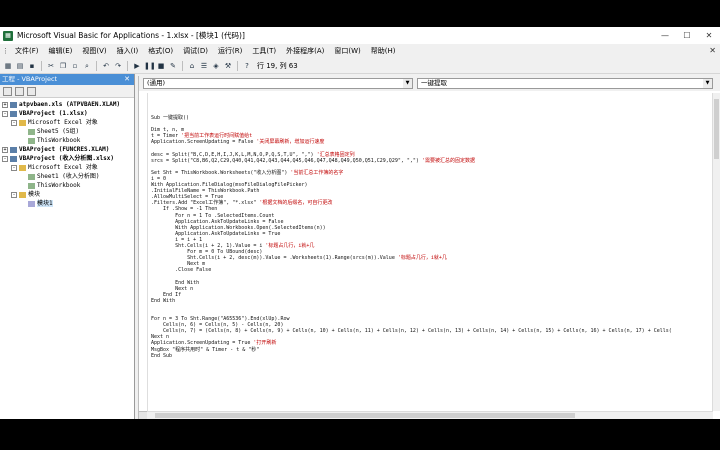 The height and width of the screenshot is (450, 720). Describe the element at coordinates (63, 122) in the screenshot. I see `tree-item-label: Microsoft Excel 对象` at that location.